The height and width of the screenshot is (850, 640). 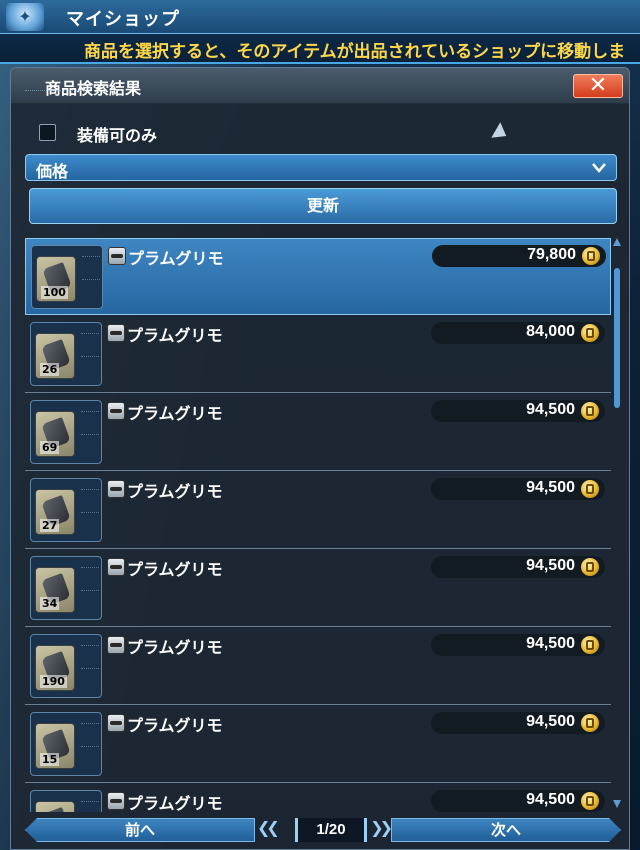 What do you see at coordinates (320, 17) in the screenshot?
I see `top-header: ✦ マイショップ` at bounding box center [320, 17].